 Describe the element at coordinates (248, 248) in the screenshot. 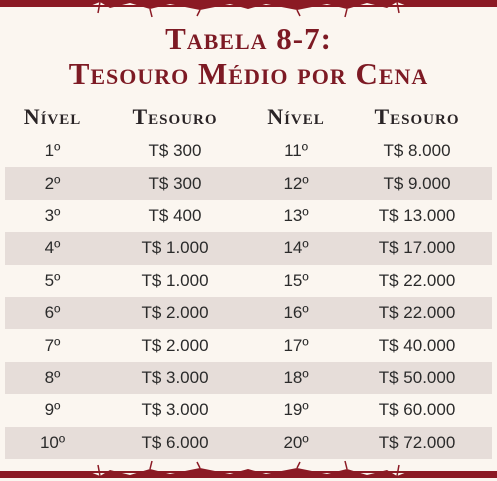

I see `table-row: 4º T$ 1.000 14º T$ 17.000` at that location.